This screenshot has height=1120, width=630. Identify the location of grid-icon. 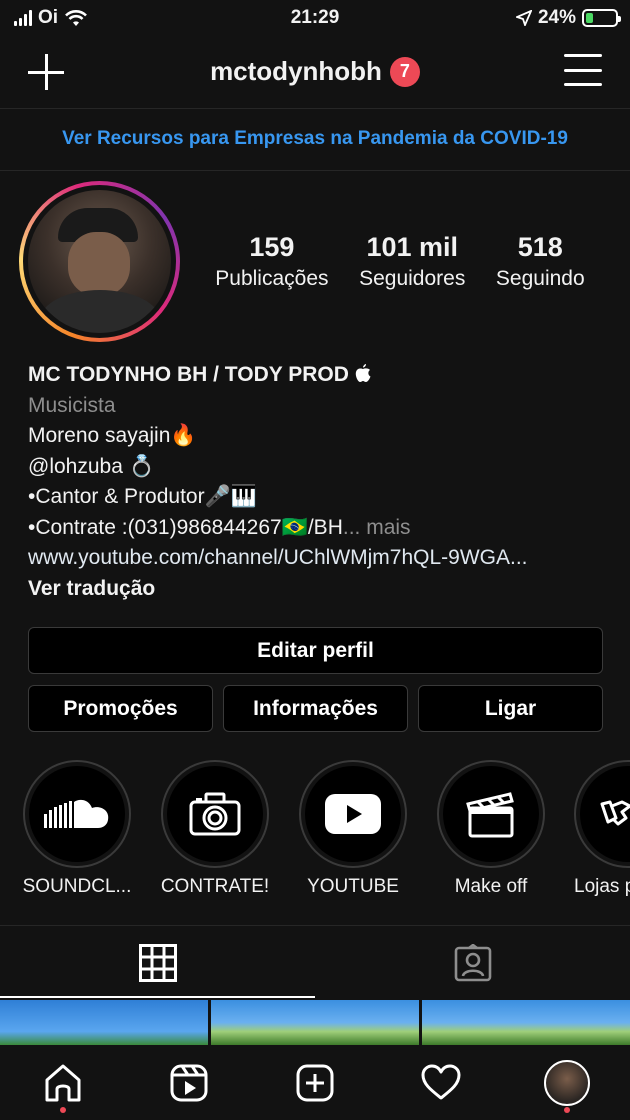
(157, 963).